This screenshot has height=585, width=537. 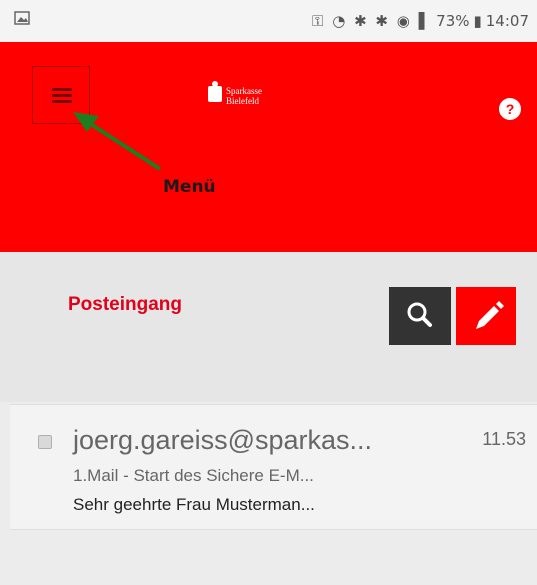 What do you see at coordinates (268, 21) in the screenshot?
I see `status-bar: ⚿ ◔ ✱ ✱ ◉ ▌ 73% ▮ 14:07` at bounding box center [268, 21].